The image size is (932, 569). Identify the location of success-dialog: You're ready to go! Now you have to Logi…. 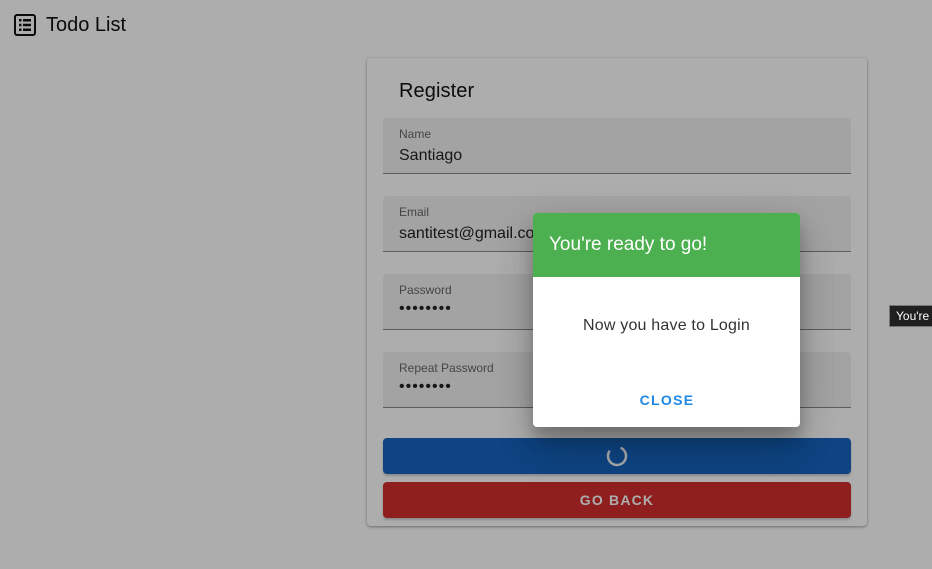
(666, 320).